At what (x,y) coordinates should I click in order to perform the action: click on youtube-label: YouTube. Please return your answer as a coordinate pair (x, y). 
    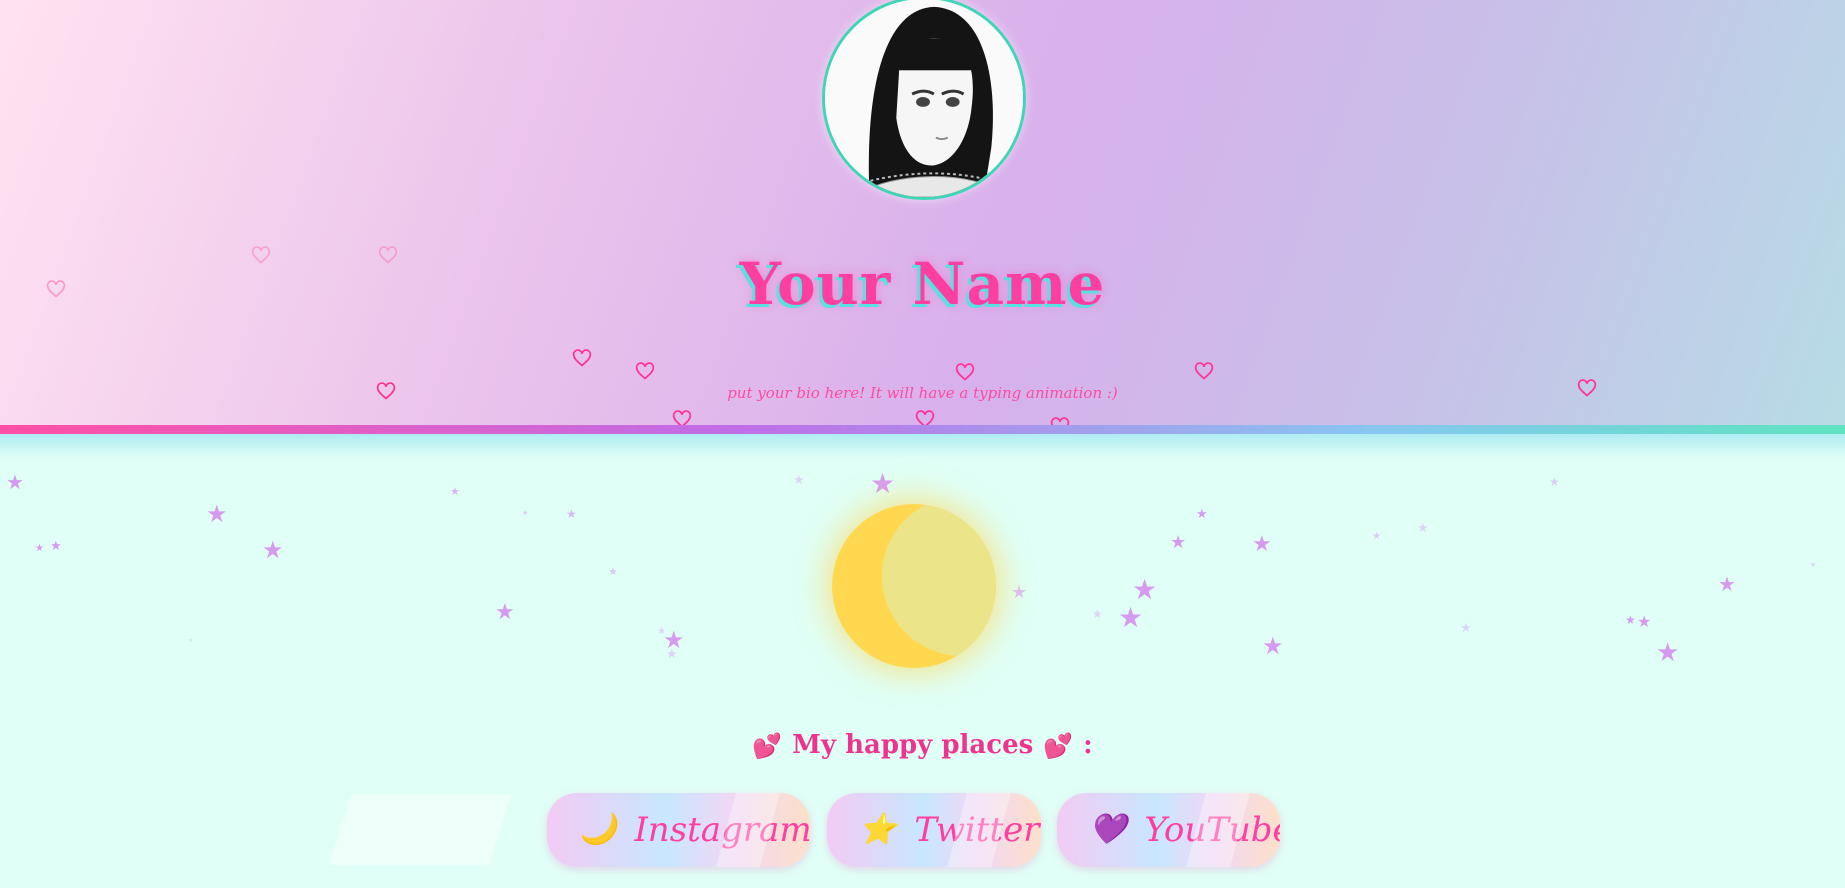
    Looking at the image, I should click on (1212, 830).